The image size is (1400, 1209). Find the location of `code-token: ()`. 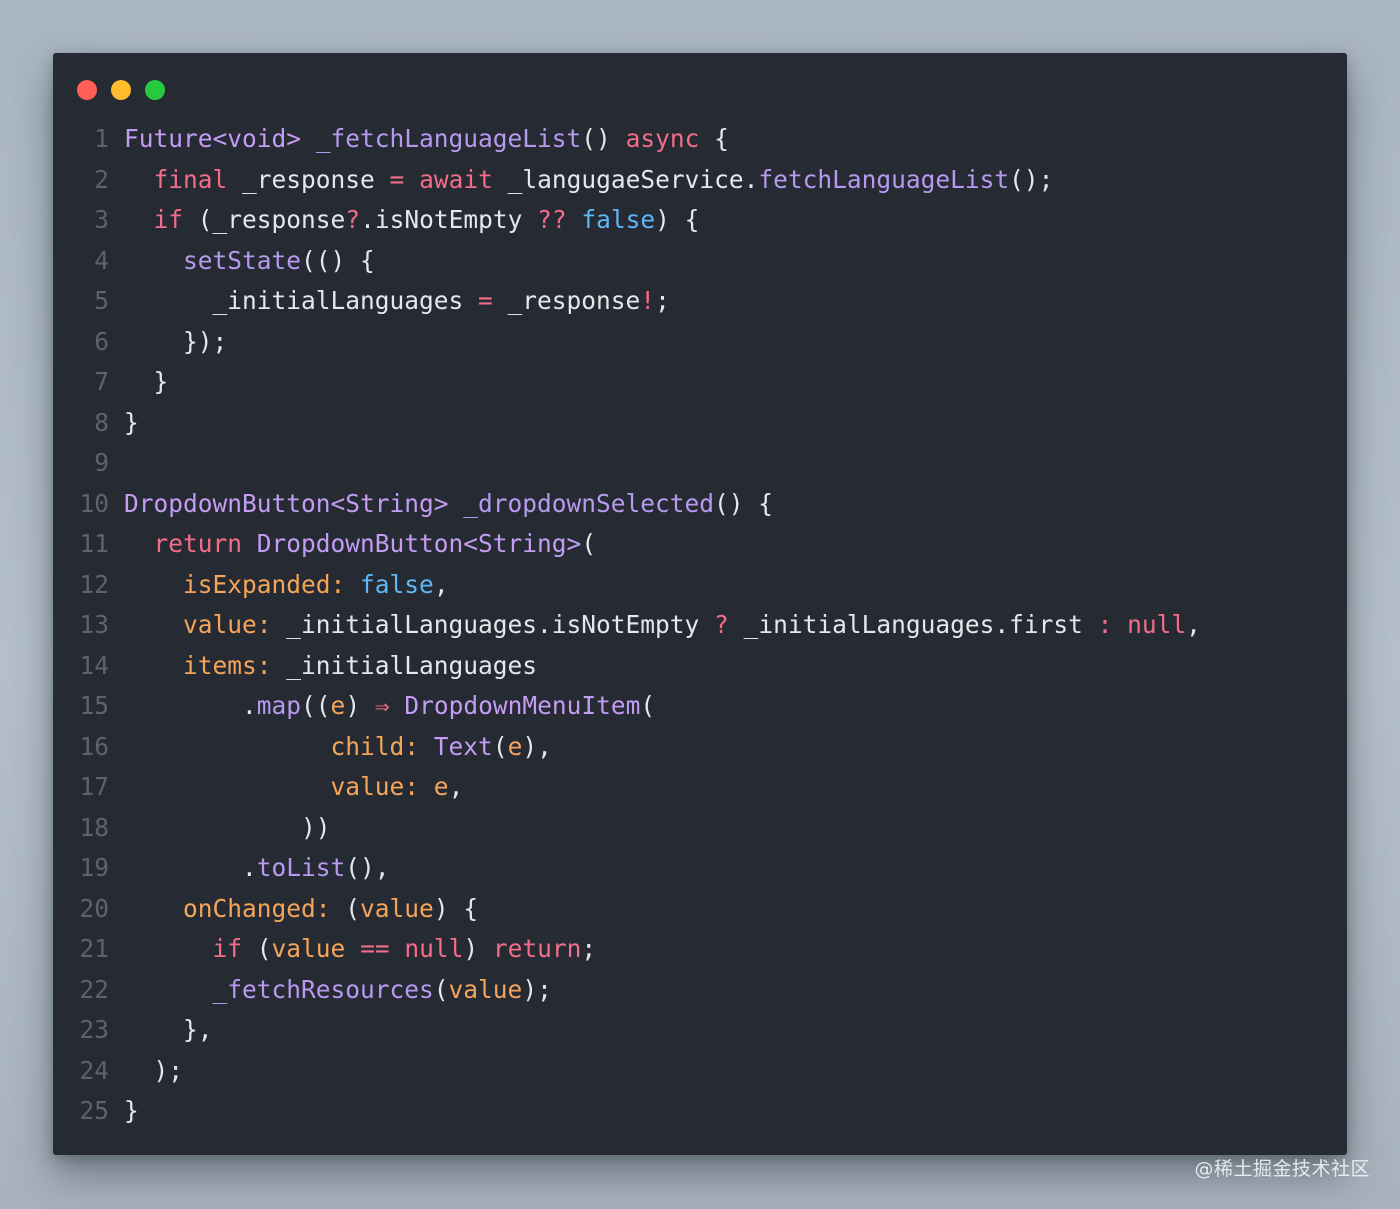

code-token: () is located at coordinates (603, 138).